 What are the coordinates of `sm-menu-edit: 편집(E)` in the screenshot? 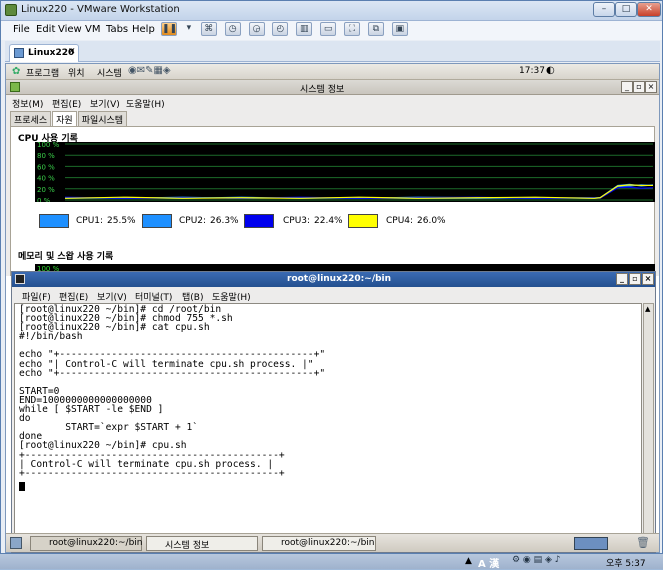 It's located at (66, 103).